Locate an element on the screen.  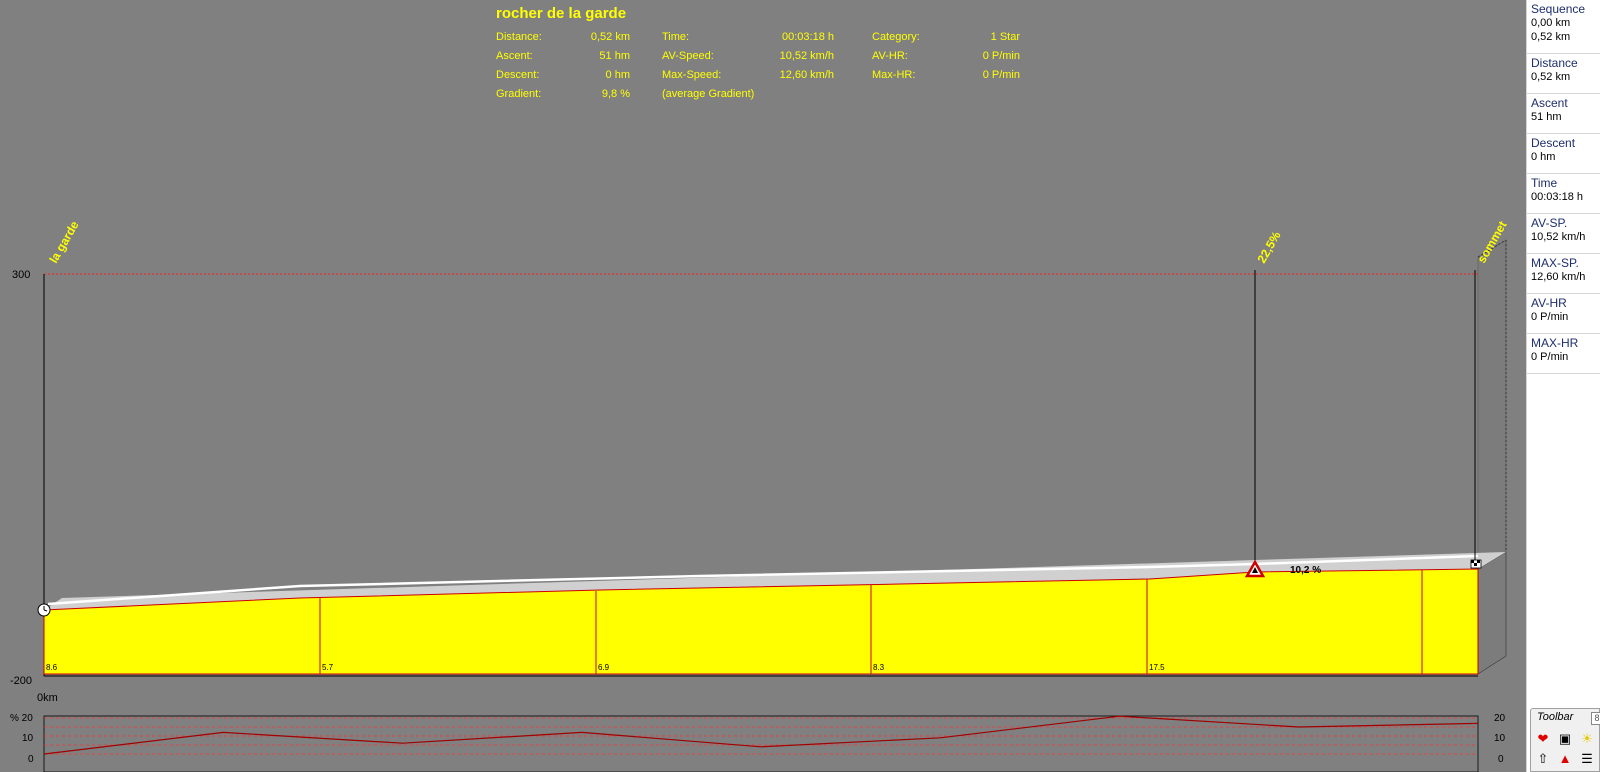
shirt-icon: ⇧ is located at coordinates (1543, 759).